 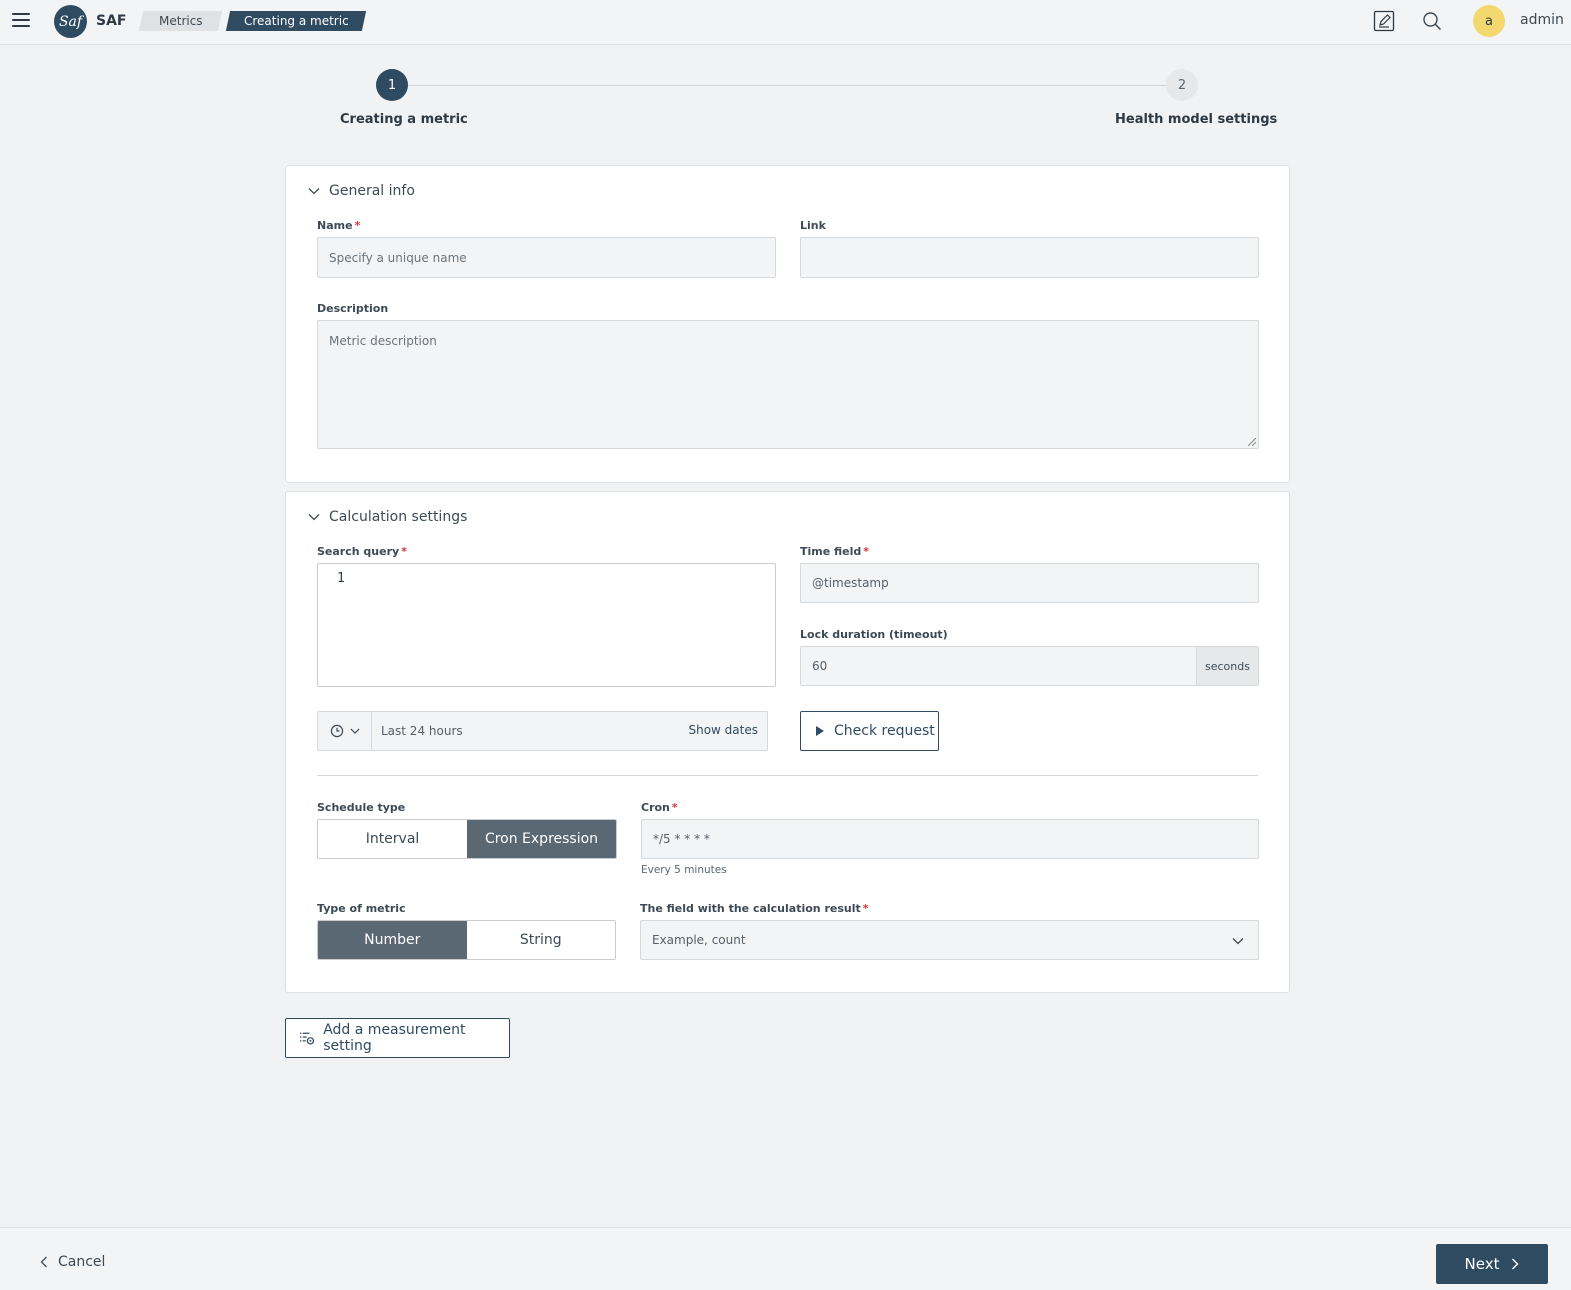 I want to click on lock-duration-unit: seconds, so click(x=1227, y=666).